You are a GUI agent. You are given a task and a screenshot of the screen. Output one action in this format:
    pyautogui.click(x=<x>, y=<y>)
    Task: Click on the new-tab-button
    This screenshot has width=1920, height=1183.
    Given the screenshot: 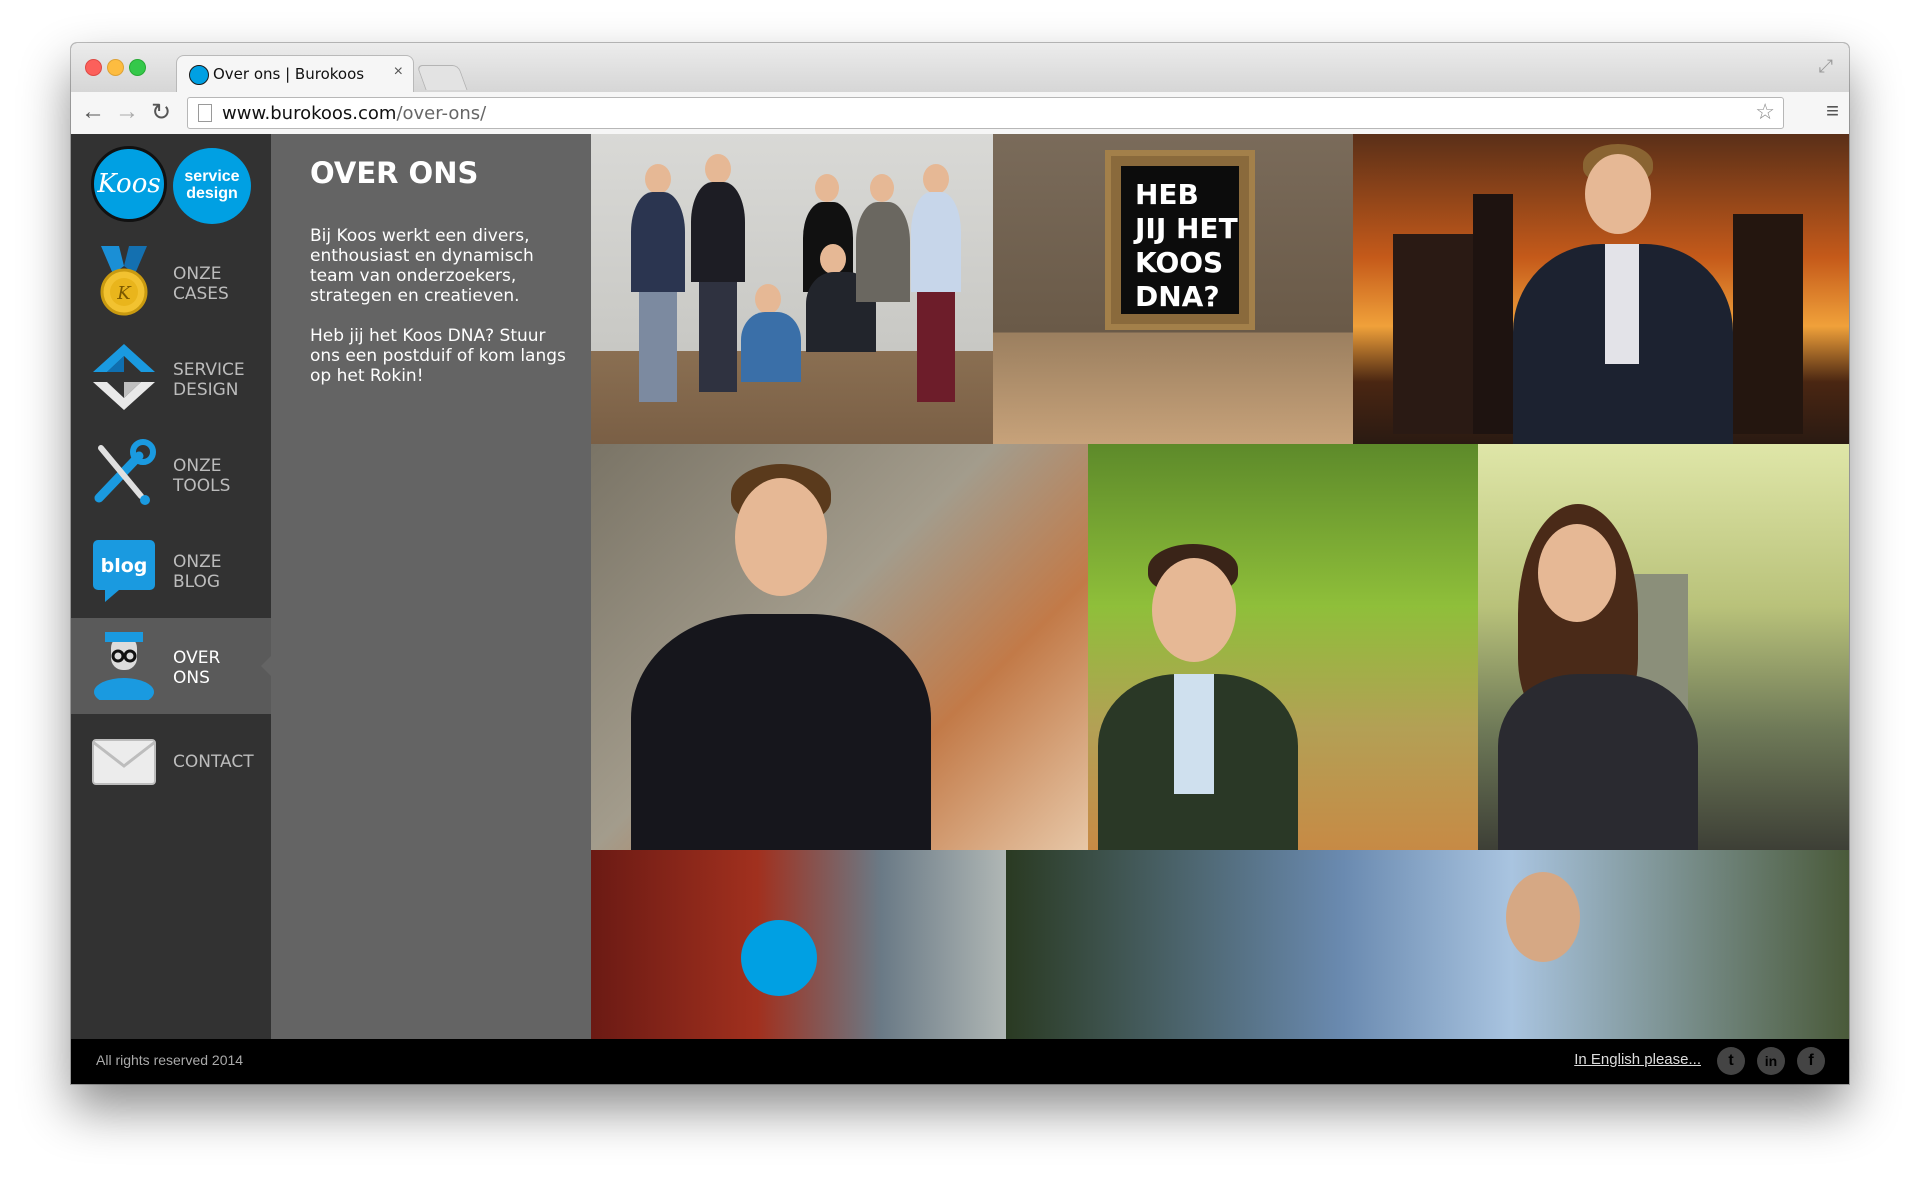 What is the action you would take?
    pyautogui.click(x=442, y=77)
    